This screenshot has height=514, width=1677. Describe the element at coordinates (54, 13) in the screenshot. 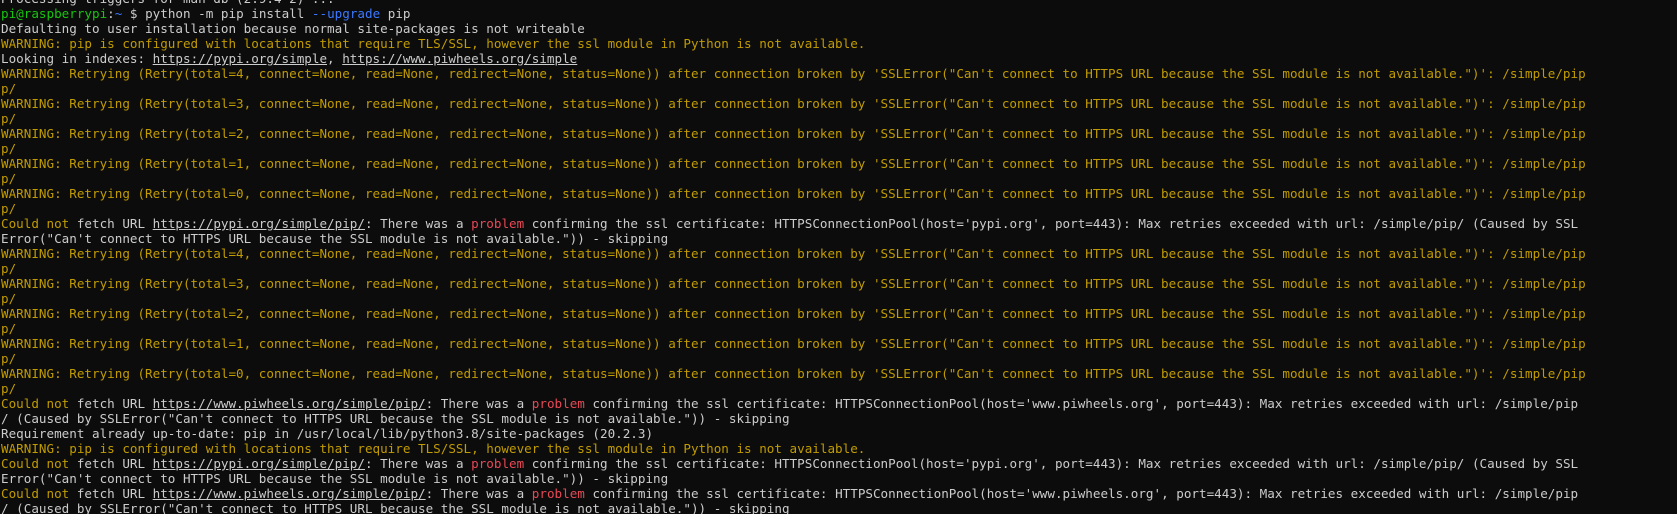

I see `prompt-user: pi@raspberrypi` at that location.